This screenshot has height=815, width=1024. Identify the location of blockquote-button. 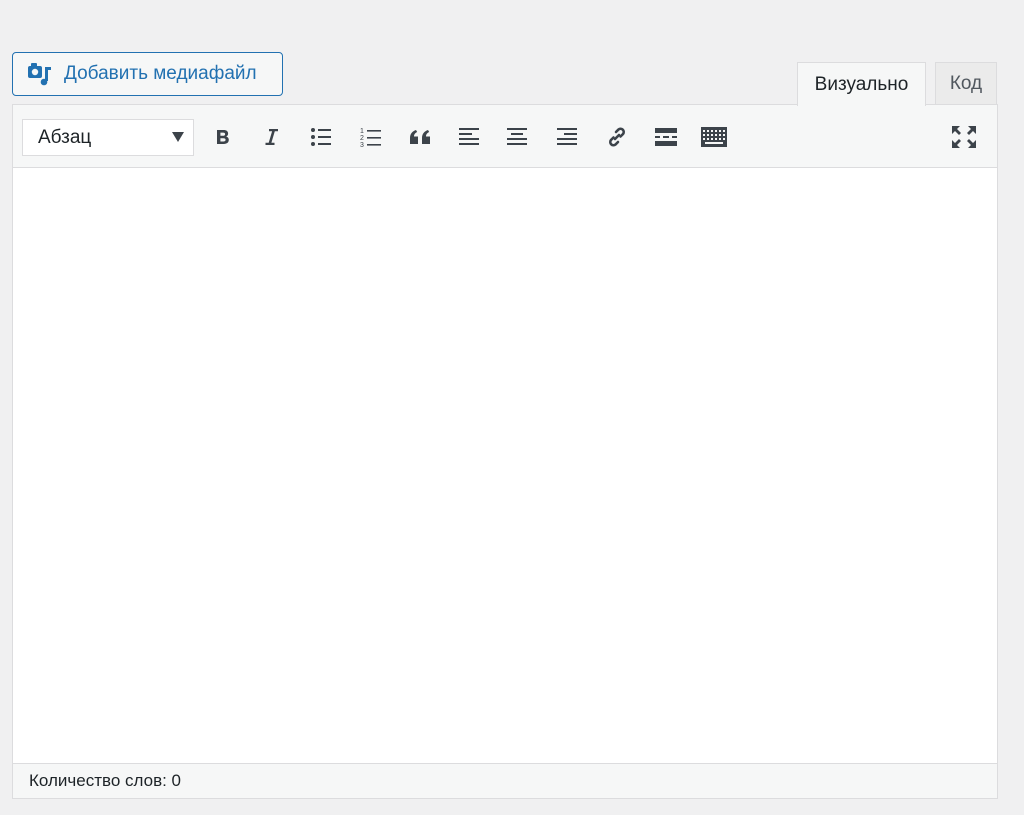
(420, 137).